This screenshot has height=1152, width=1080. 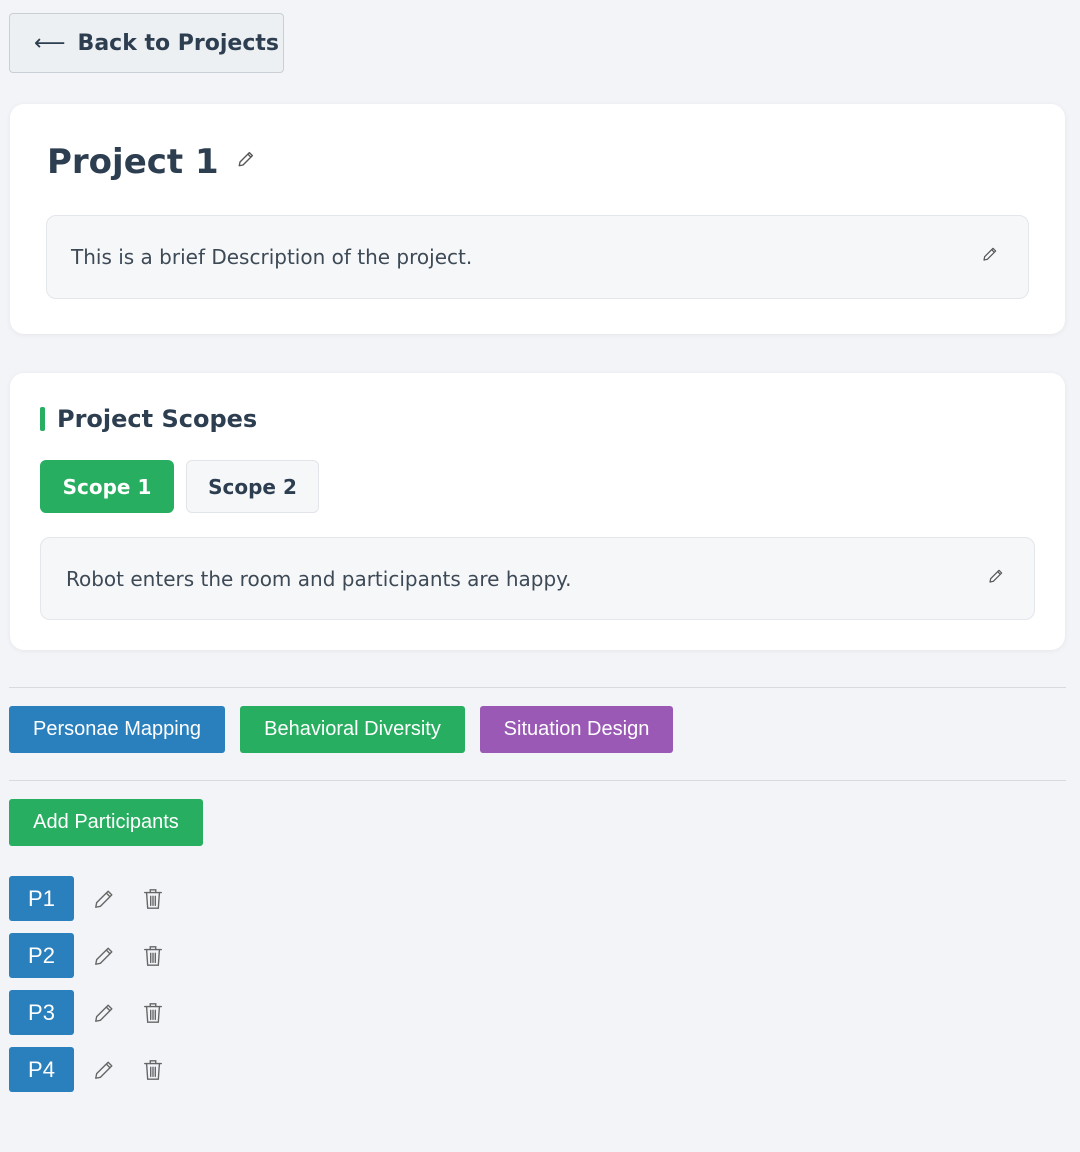 I want to click on participant-row: P2, so click(x=87, y=955).